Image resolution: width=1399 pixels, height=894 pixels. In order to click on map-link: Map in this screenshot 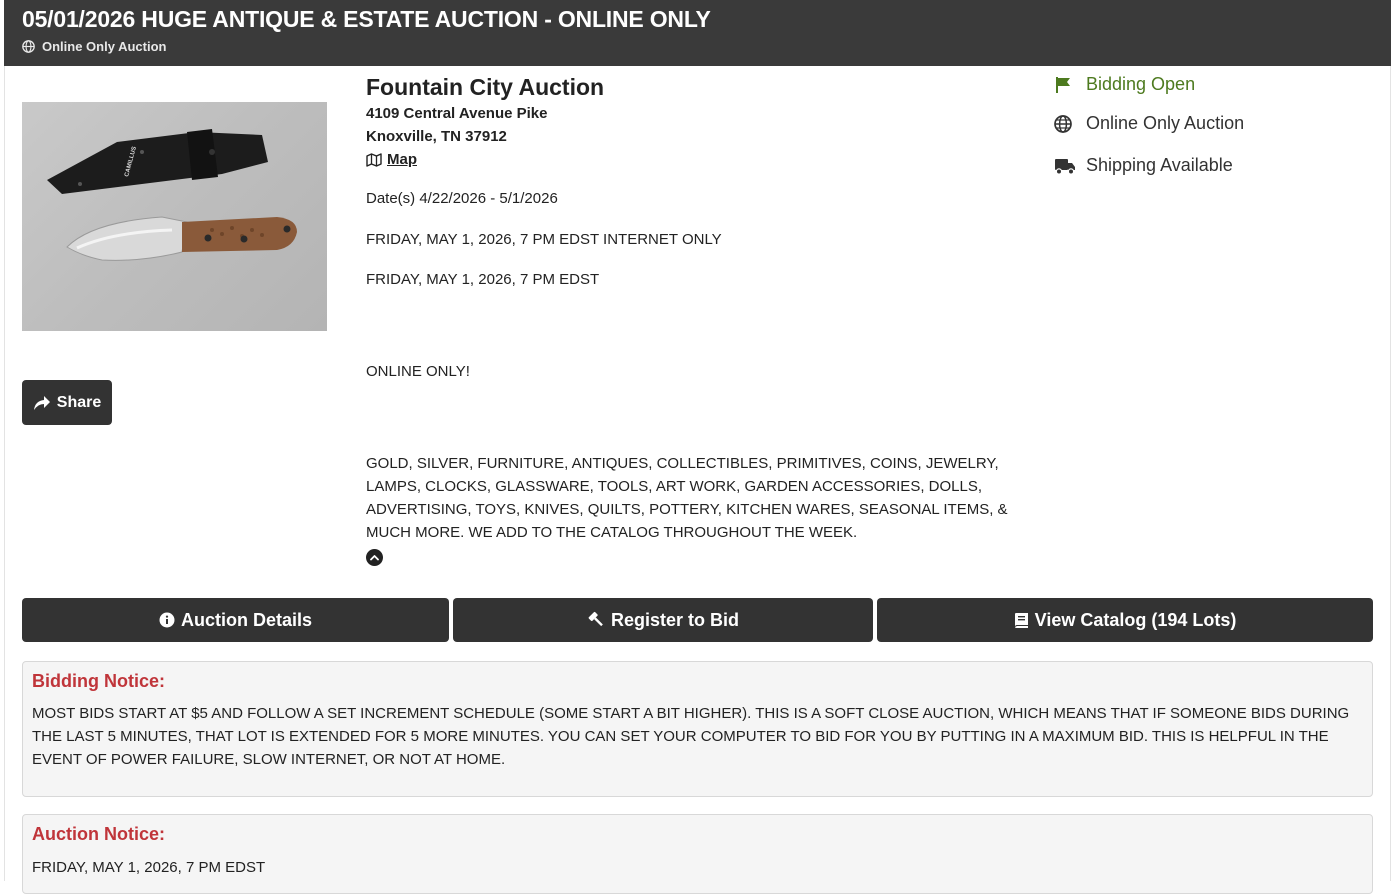, I will do `click(391, 159)`.